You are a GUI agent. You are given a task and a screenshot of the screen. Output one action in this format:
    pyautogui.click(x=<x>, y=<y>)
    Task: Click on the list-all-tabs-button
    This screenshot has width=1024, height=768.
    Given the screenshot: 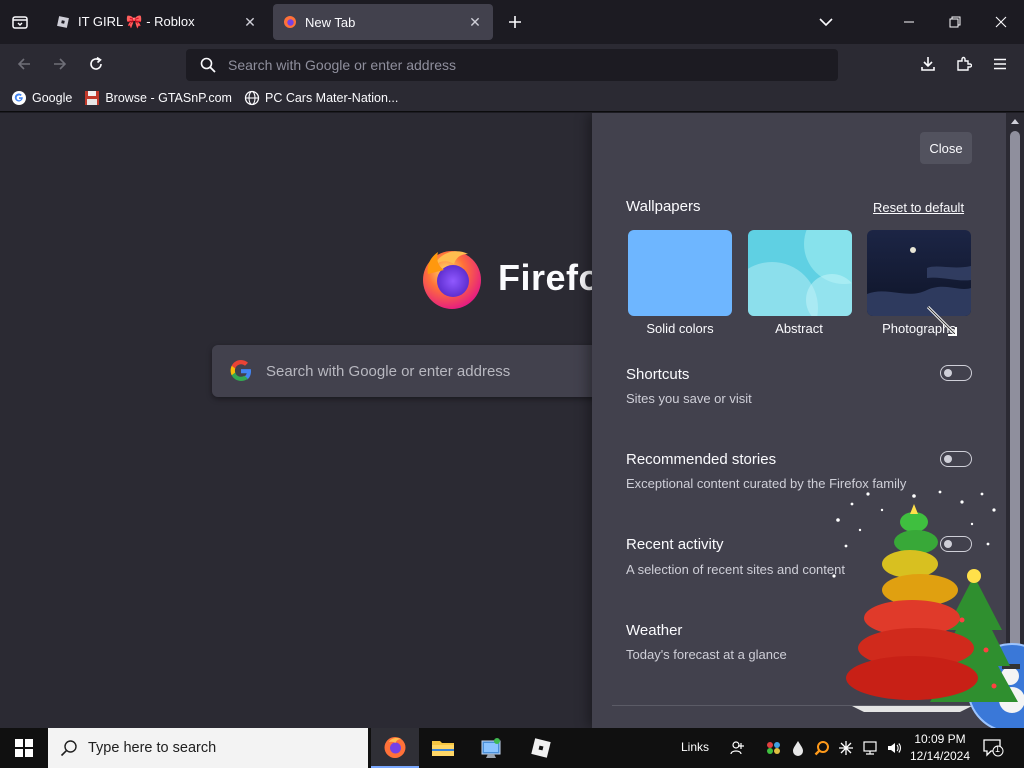 What is the action you would take?
    pyautogui.click(x=20, y=22)
    